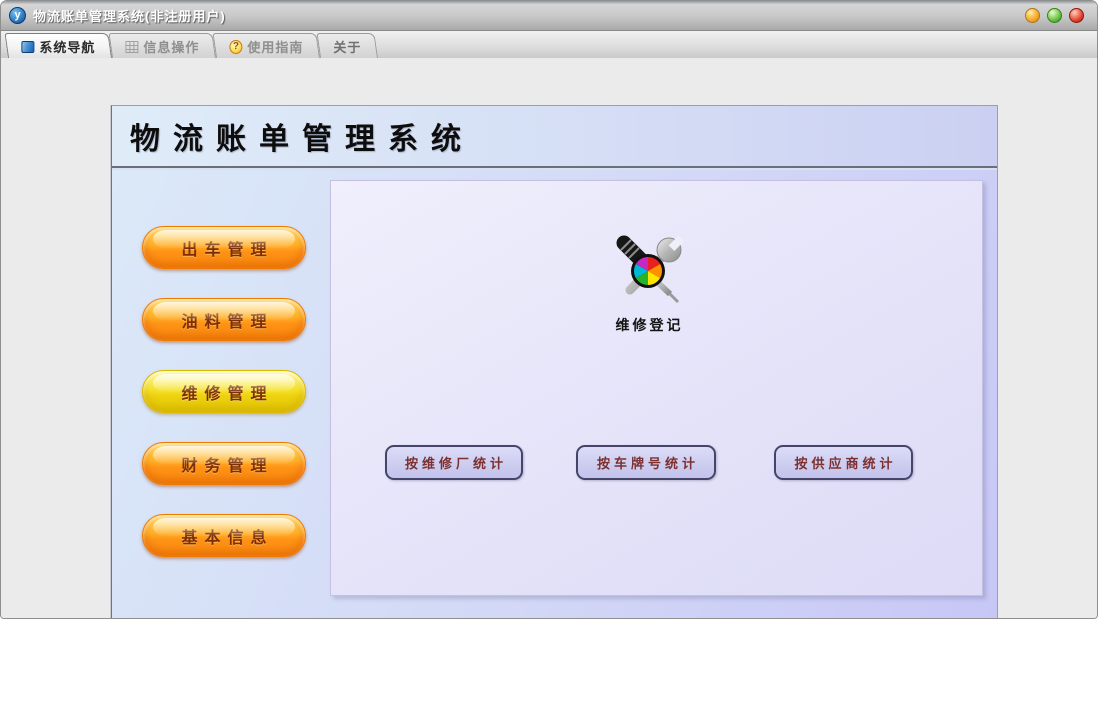 The image size is (1098, 712). I want to click on tab-info-operations: 信息操作, so click(162, 45).